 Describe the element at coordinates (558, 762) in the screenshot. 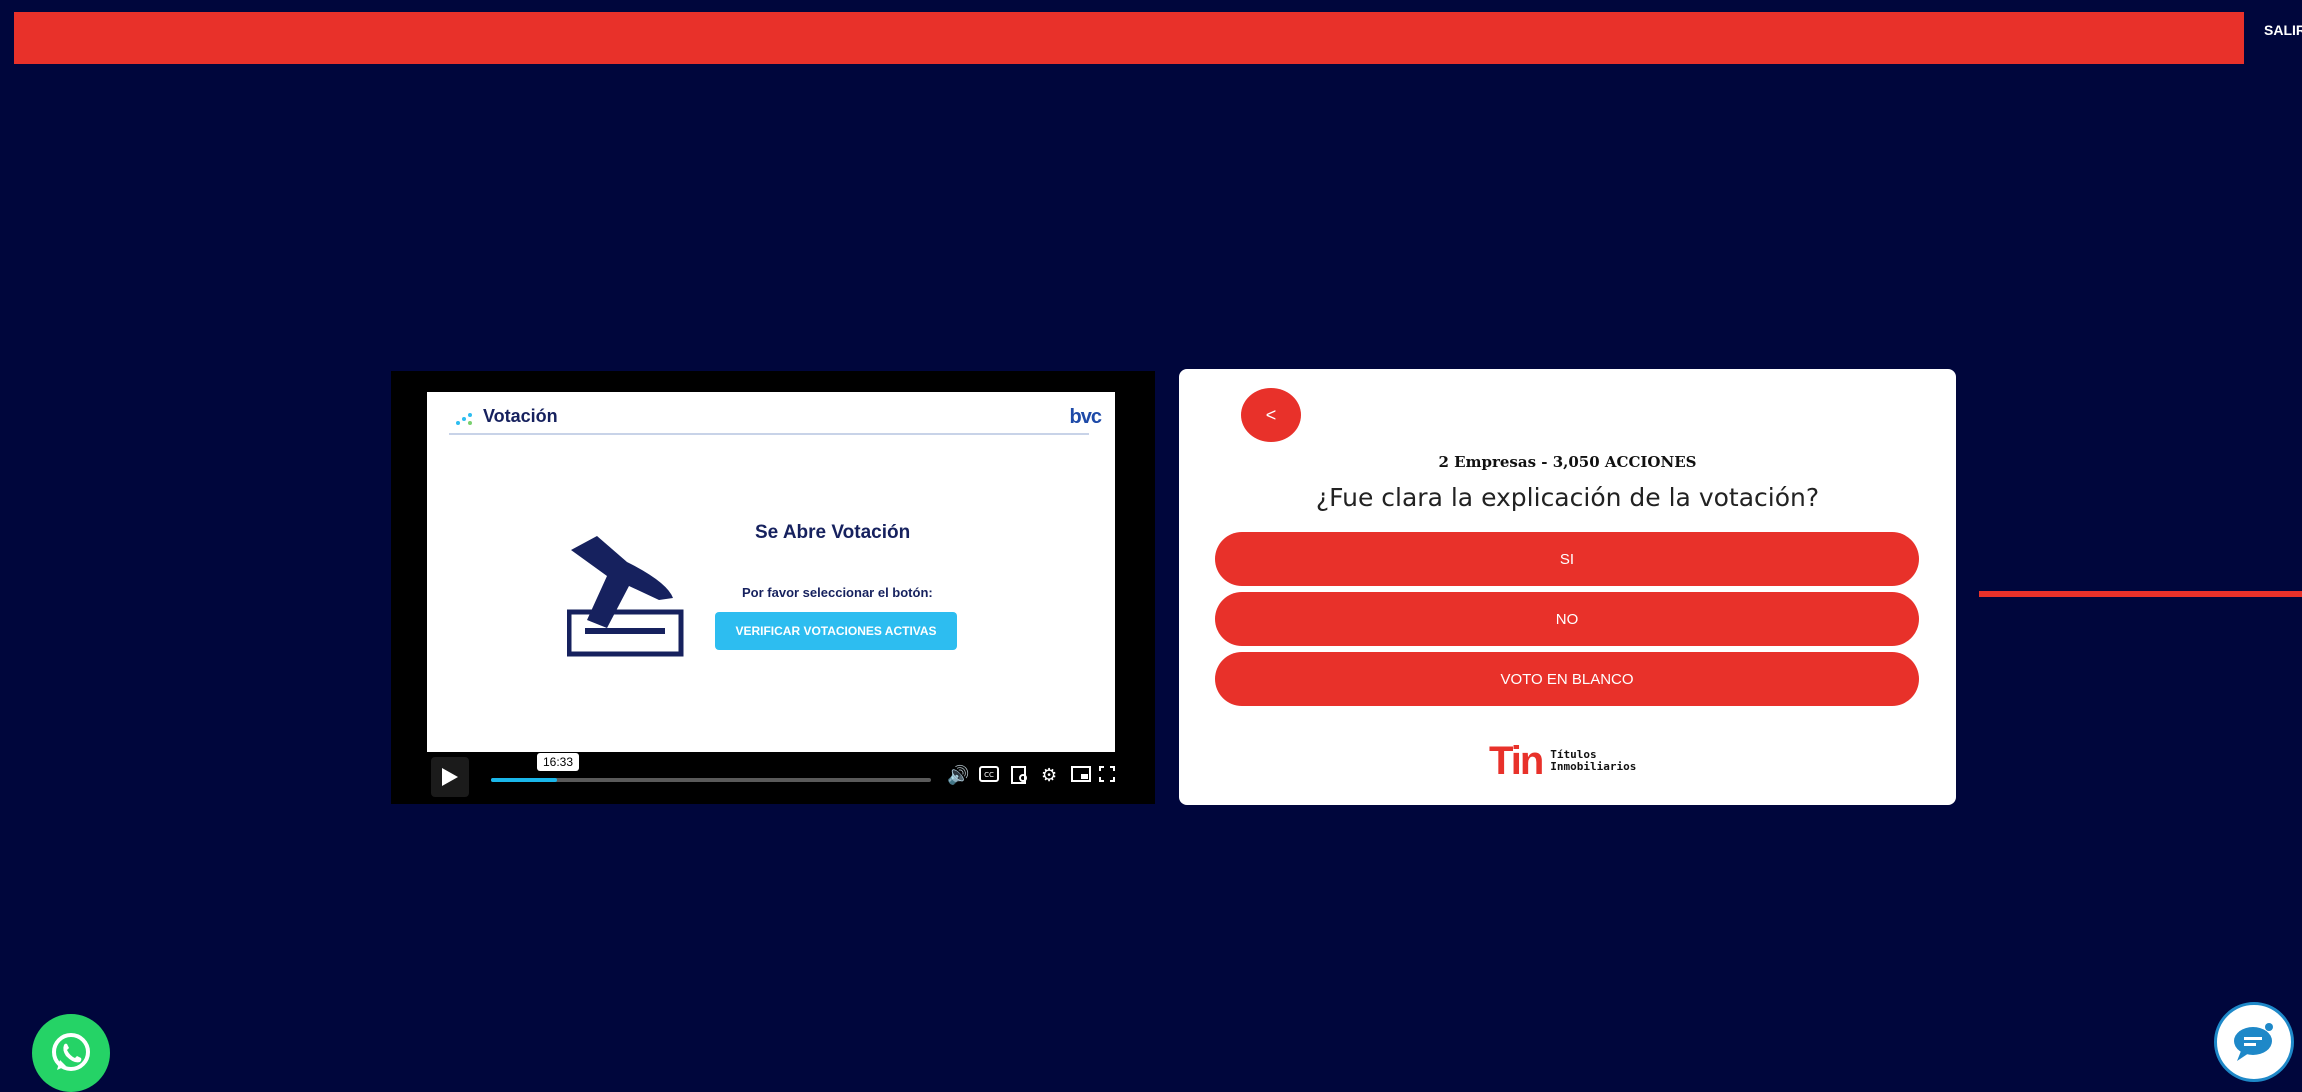

I see `time-tooltip: 16:33` at that location.